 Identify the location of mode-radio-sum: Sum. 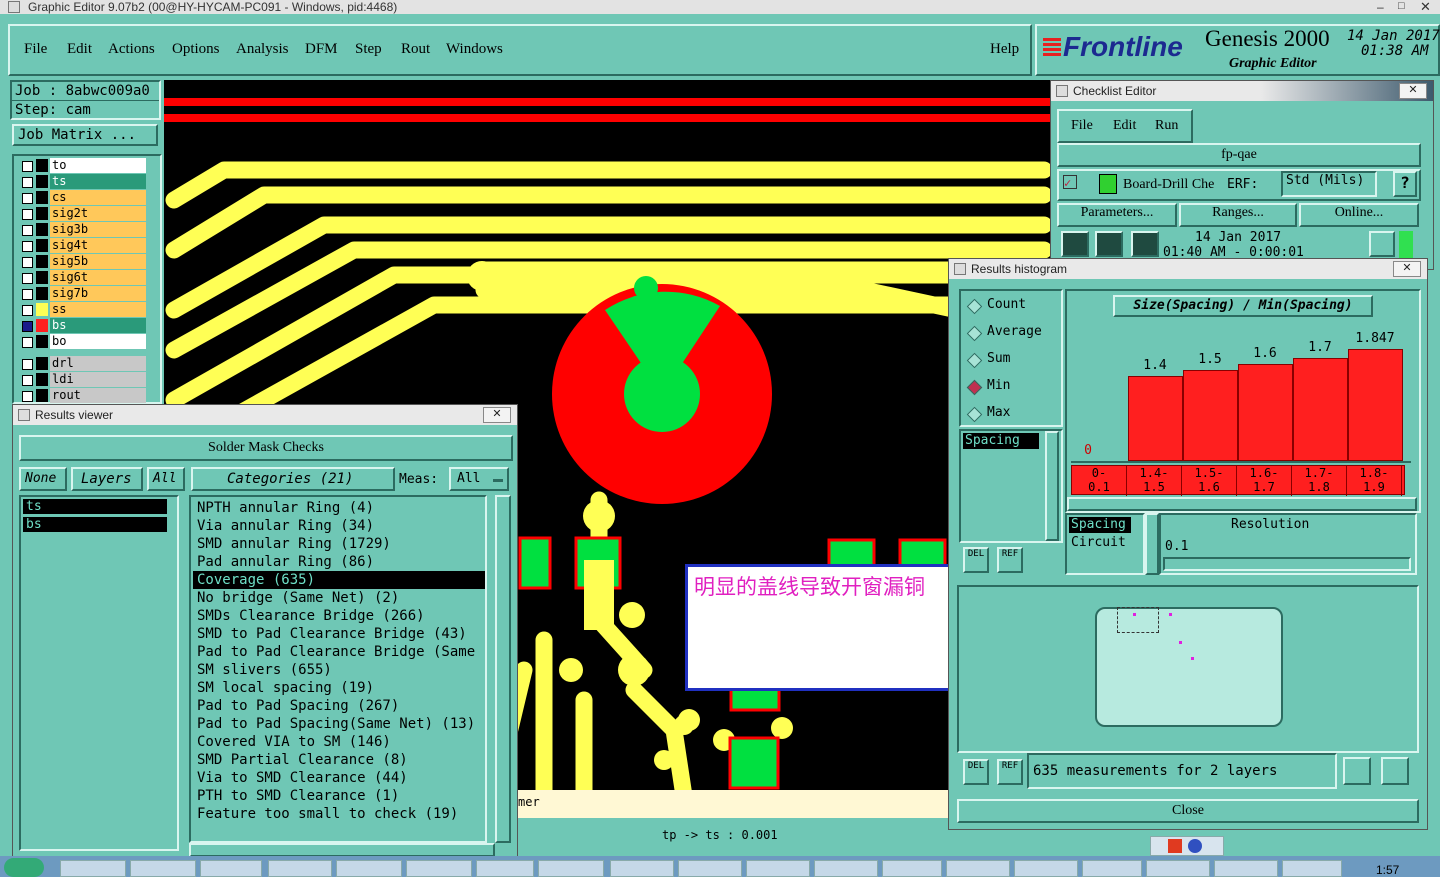
(1013, 361).